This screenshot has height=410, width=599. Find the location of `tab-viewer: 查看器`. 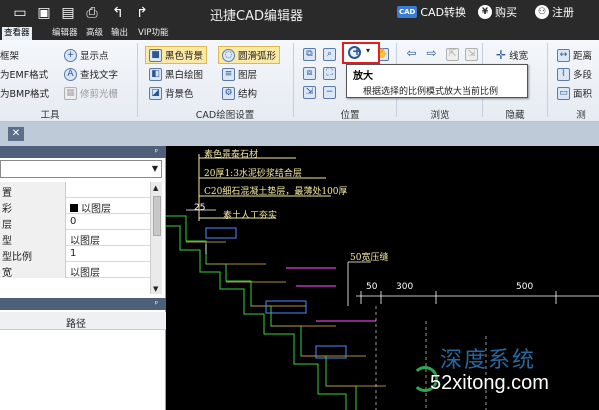

tab-viewer: 查看器 is located at coordinates (17, 33).